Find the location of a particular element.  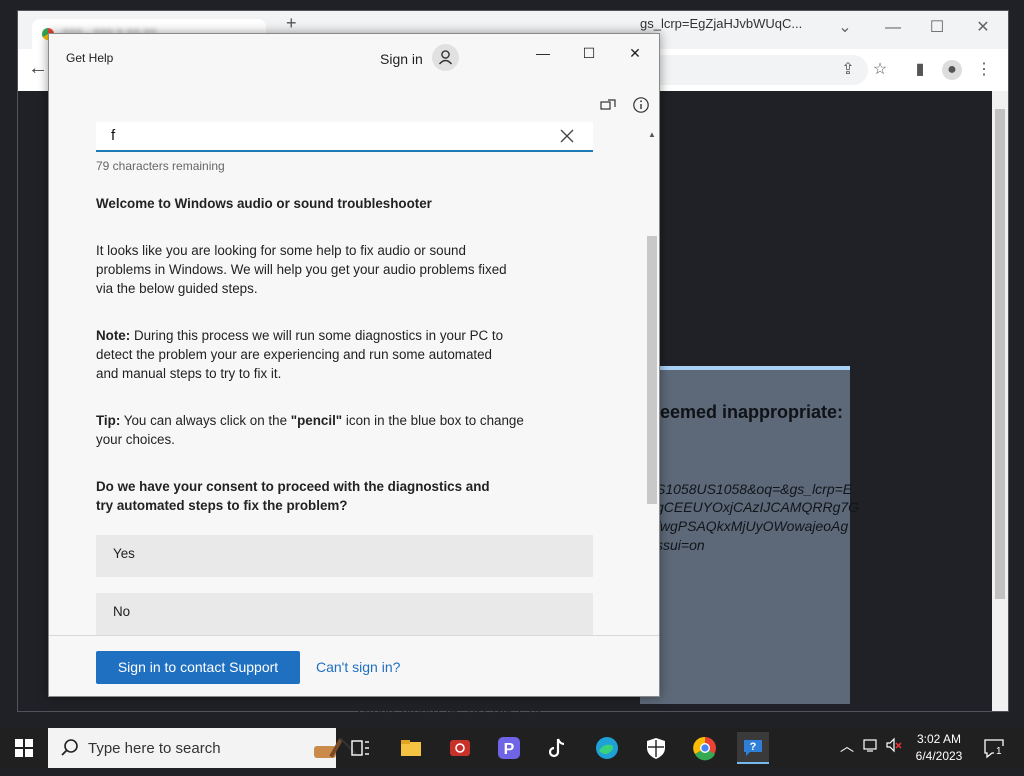

avatar is located at coordinates (445, 57).